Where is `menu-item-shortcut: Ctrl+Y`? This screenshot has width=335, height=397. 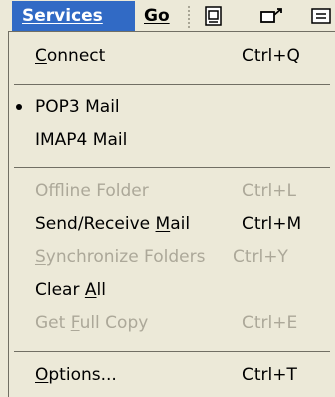 menu-item-shortcut: Ctrl+Y is located at coordinates (260, 257).